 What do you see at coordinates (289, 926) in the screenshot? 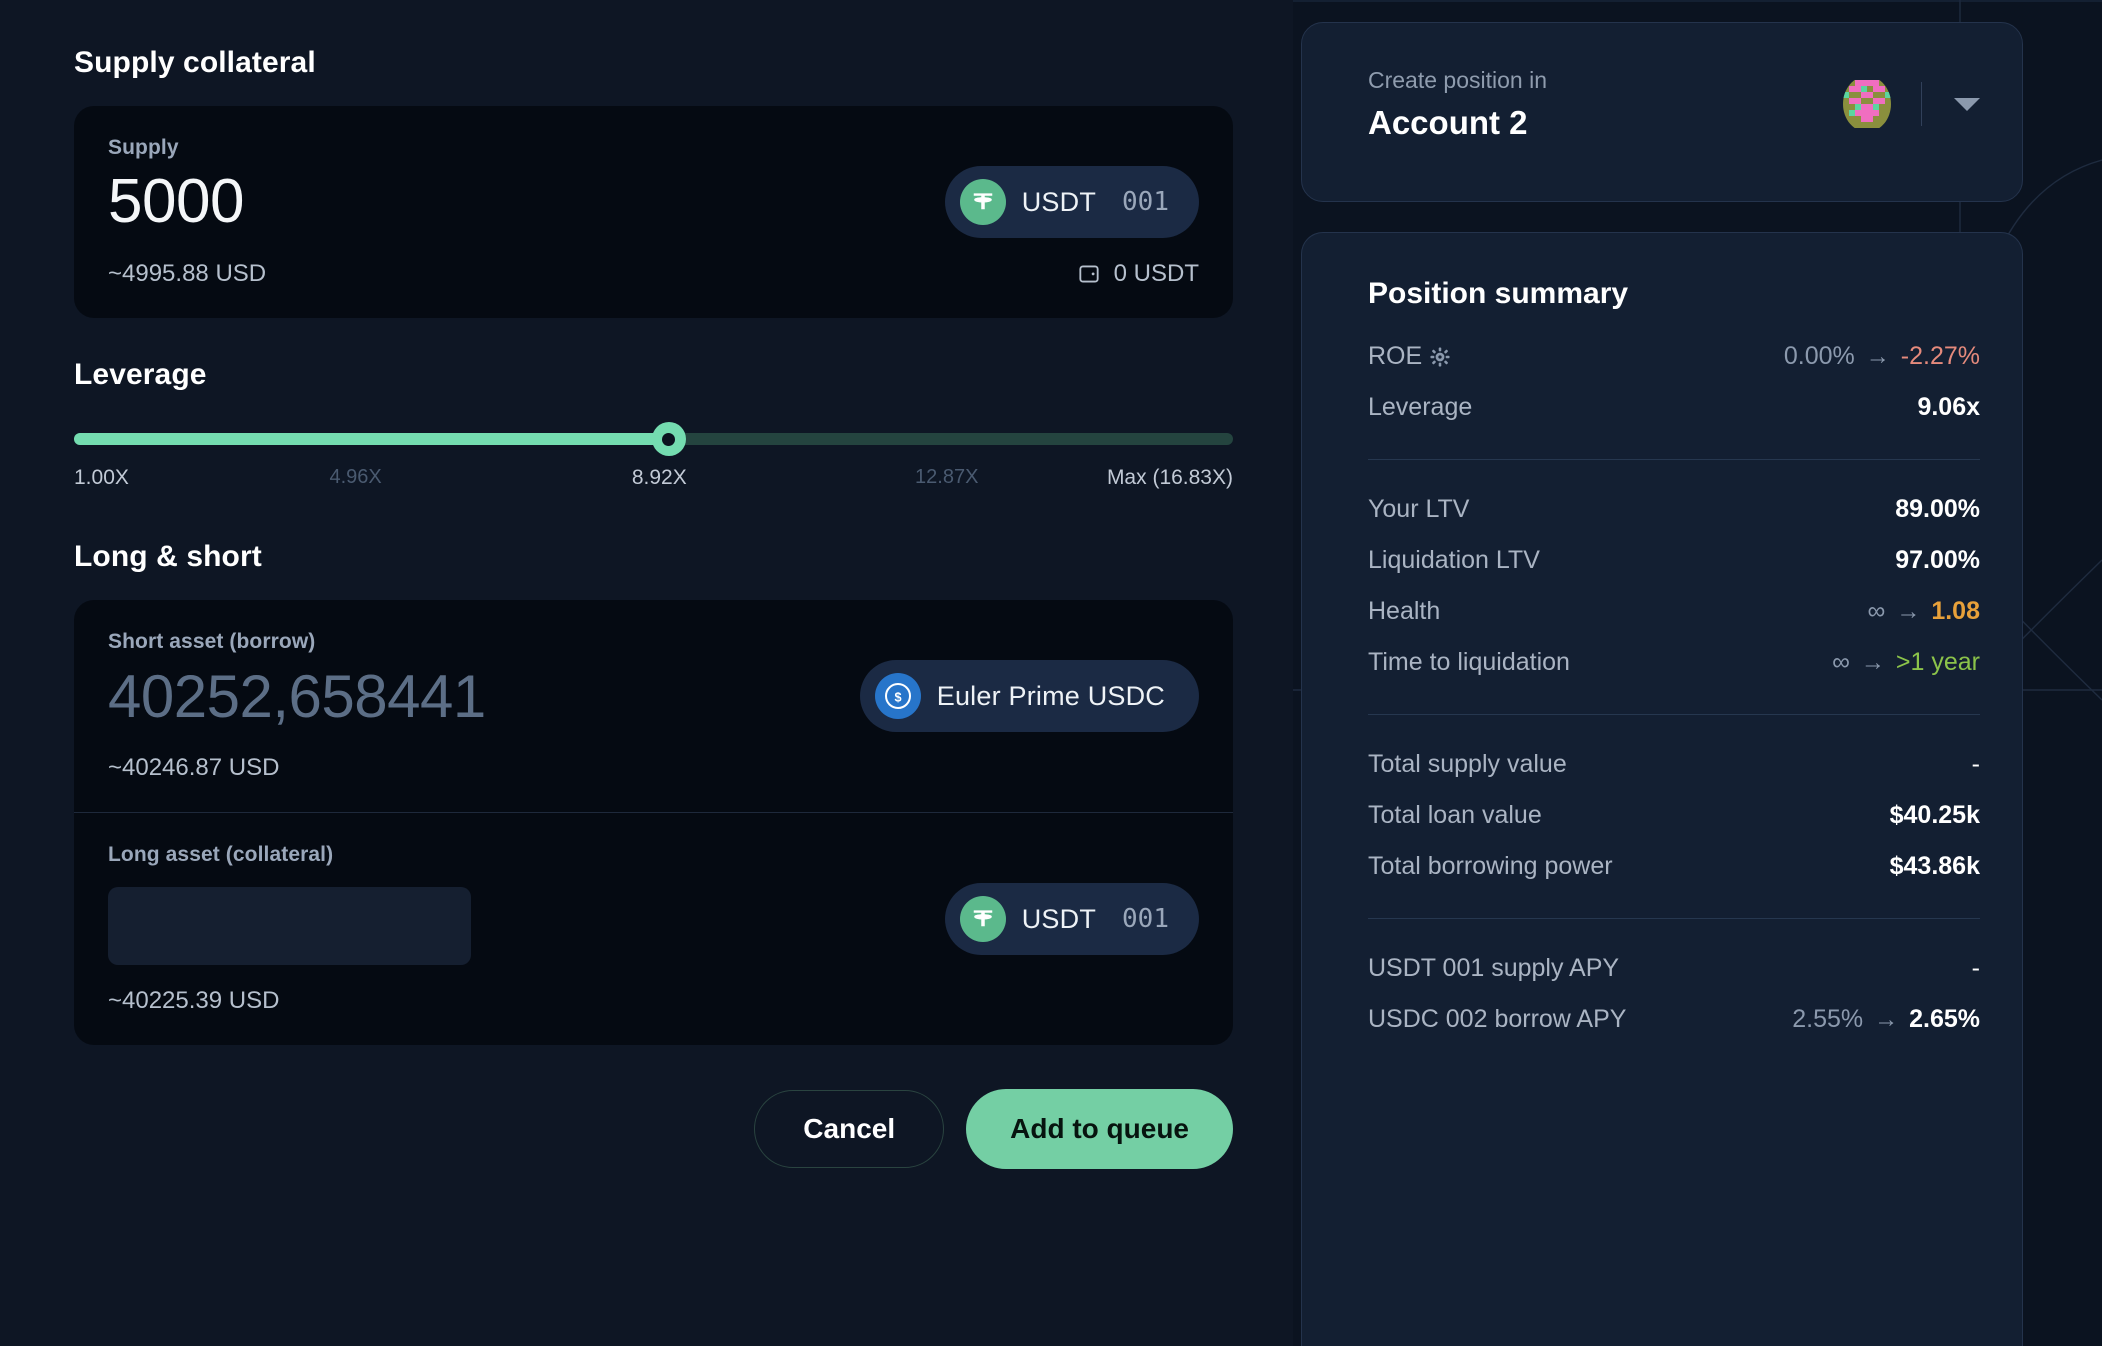
I see `long-asset-amount-input` at bounding box center [289, 926].